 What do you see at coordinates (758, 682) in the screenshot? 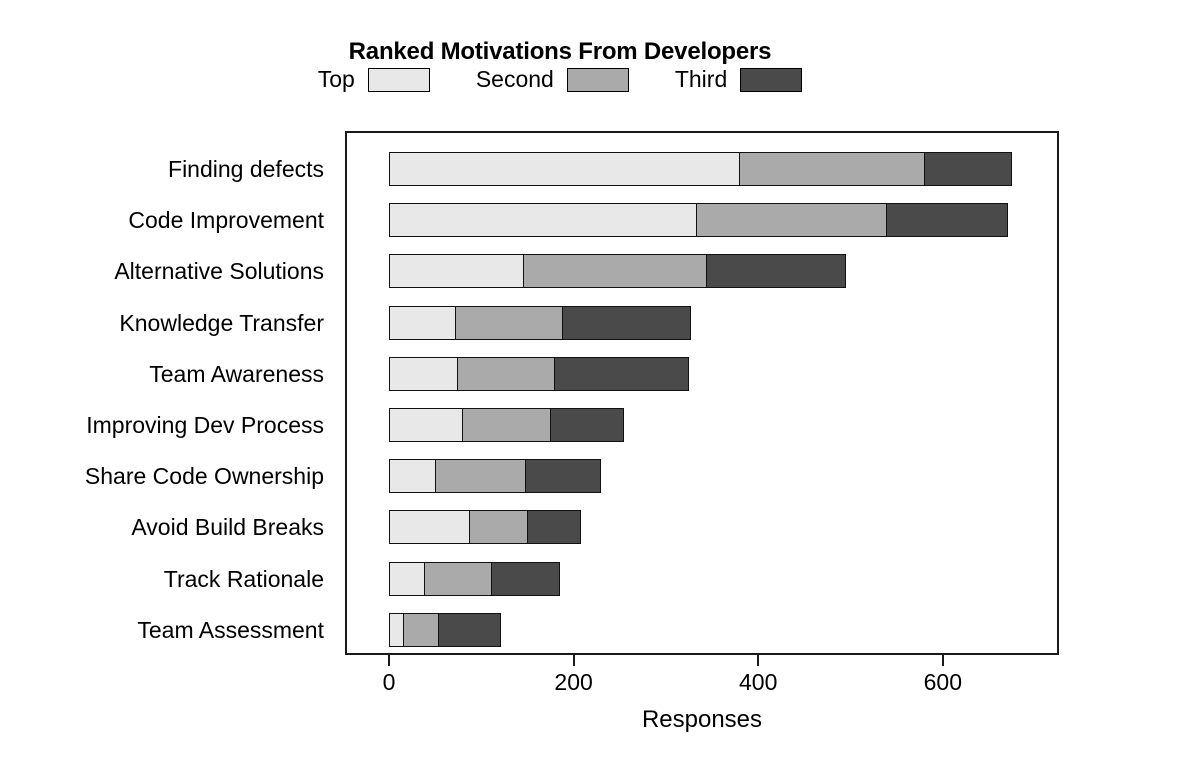
I see `x-axis-tick-label: 400` at bounding box center [758, 682].